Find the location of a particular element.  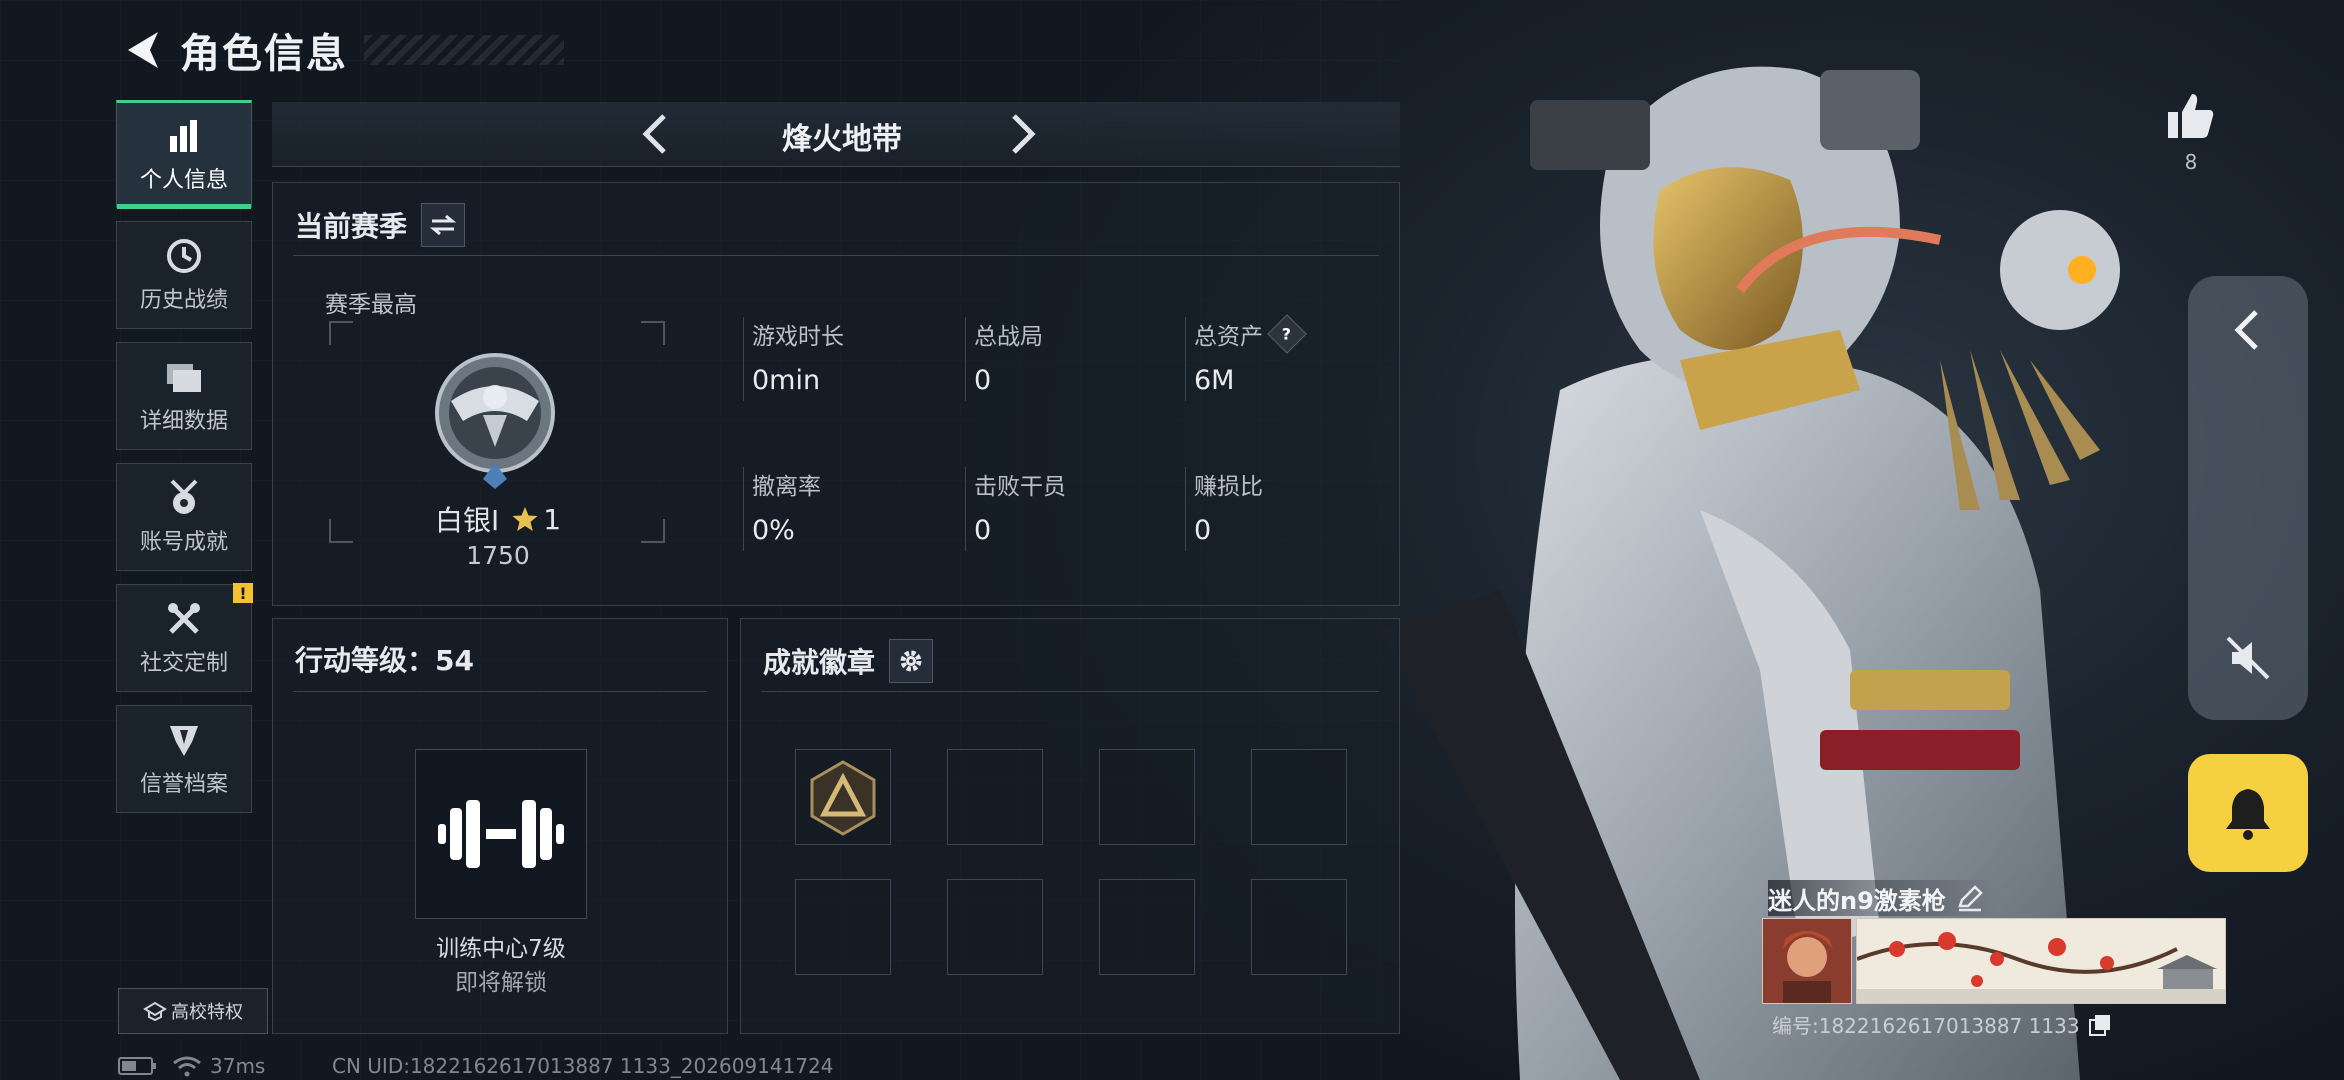

stat-label: 撤离率 is located at coordinates (786, 487).